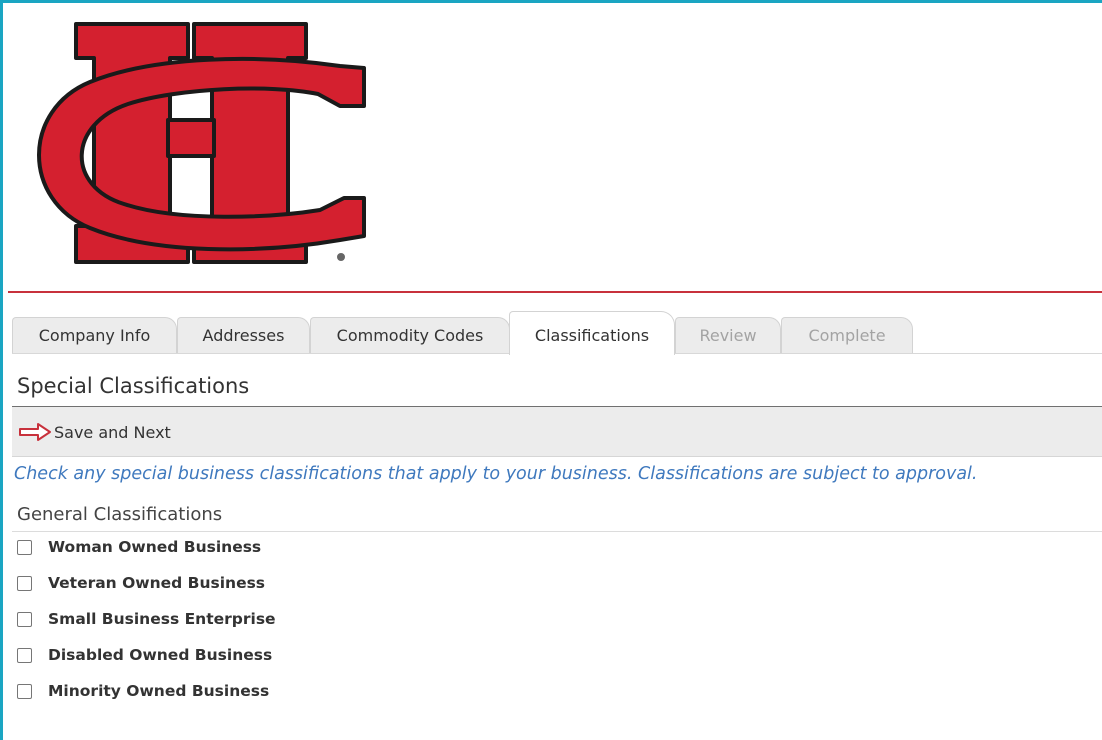 The height and width of the screenshot is (740, 1102). I want to click on arrow-right-outline-icon, so click(35, 432).